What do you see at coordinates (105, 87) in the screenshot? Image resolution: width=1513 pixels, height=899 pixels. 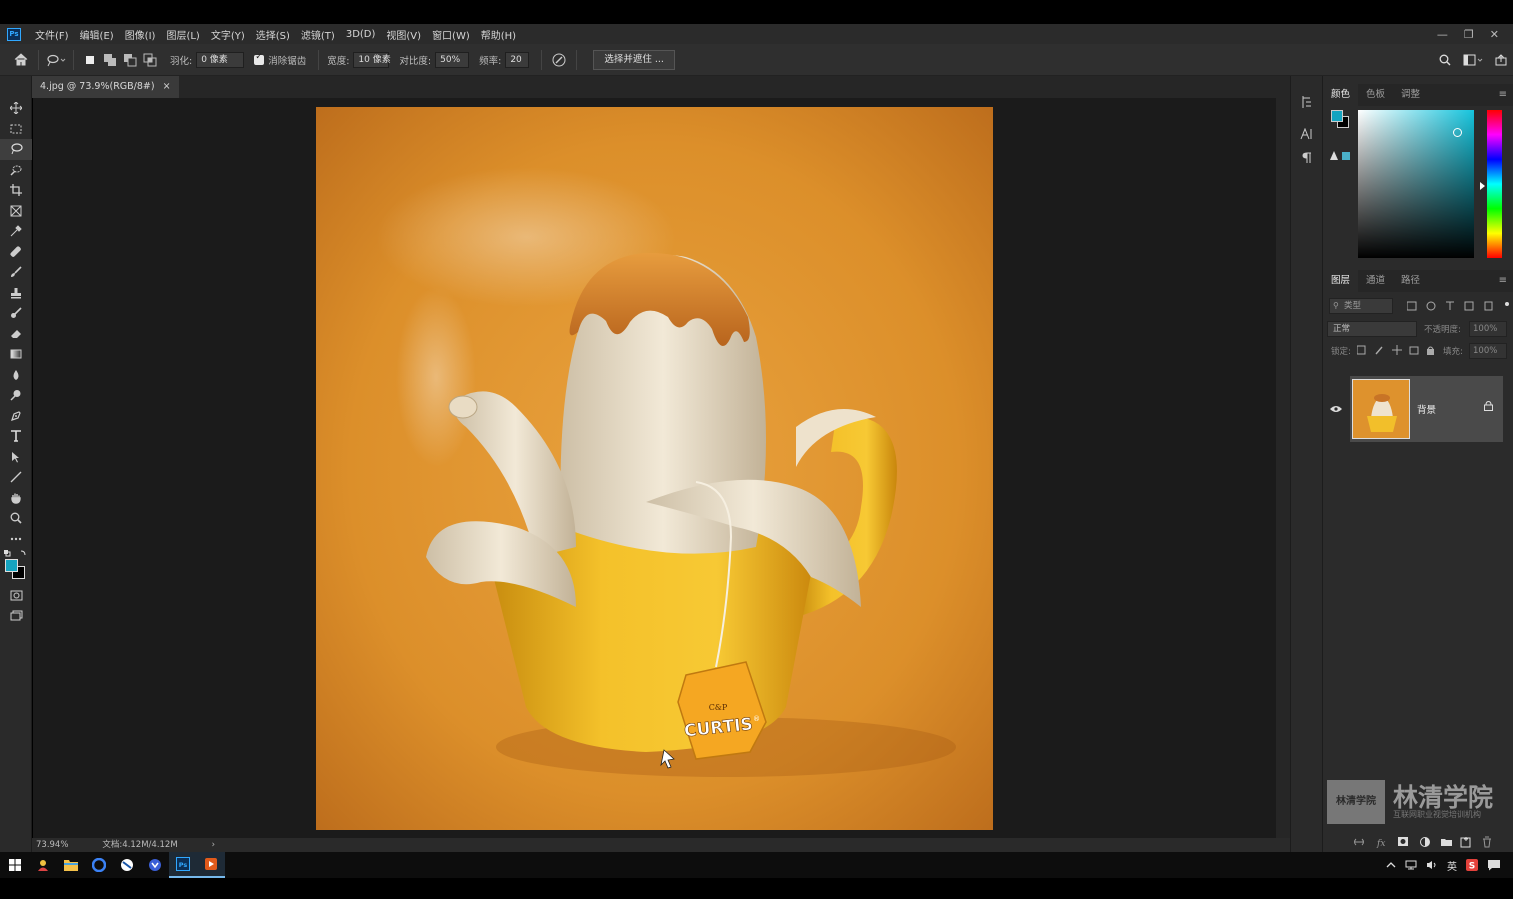 I see `document-tab: 4.jpg @ 73.9%(RGB/8#) ×` at bounding box center [105, 87].